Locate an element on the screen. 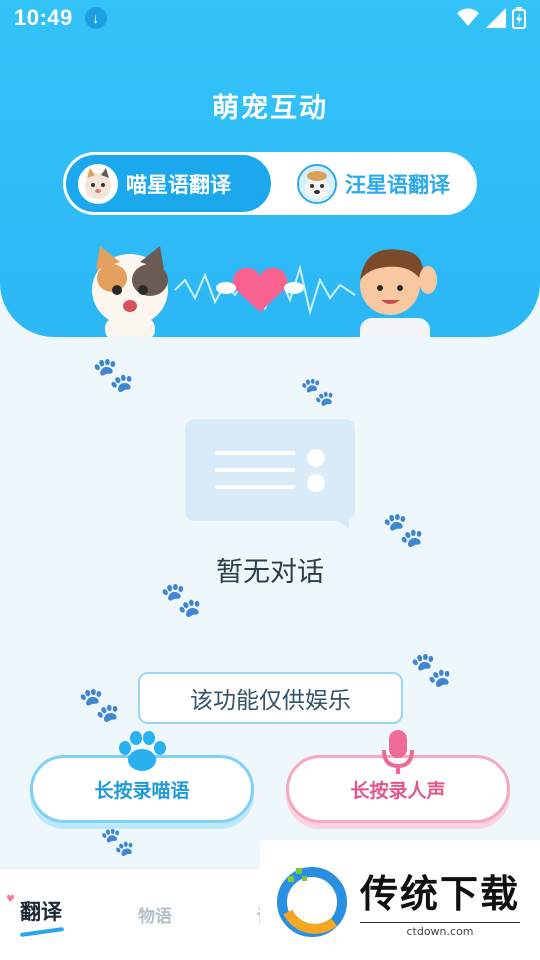 This screenshot has height=960, width=540. wifi-icon is located at coordinates (468, 17).